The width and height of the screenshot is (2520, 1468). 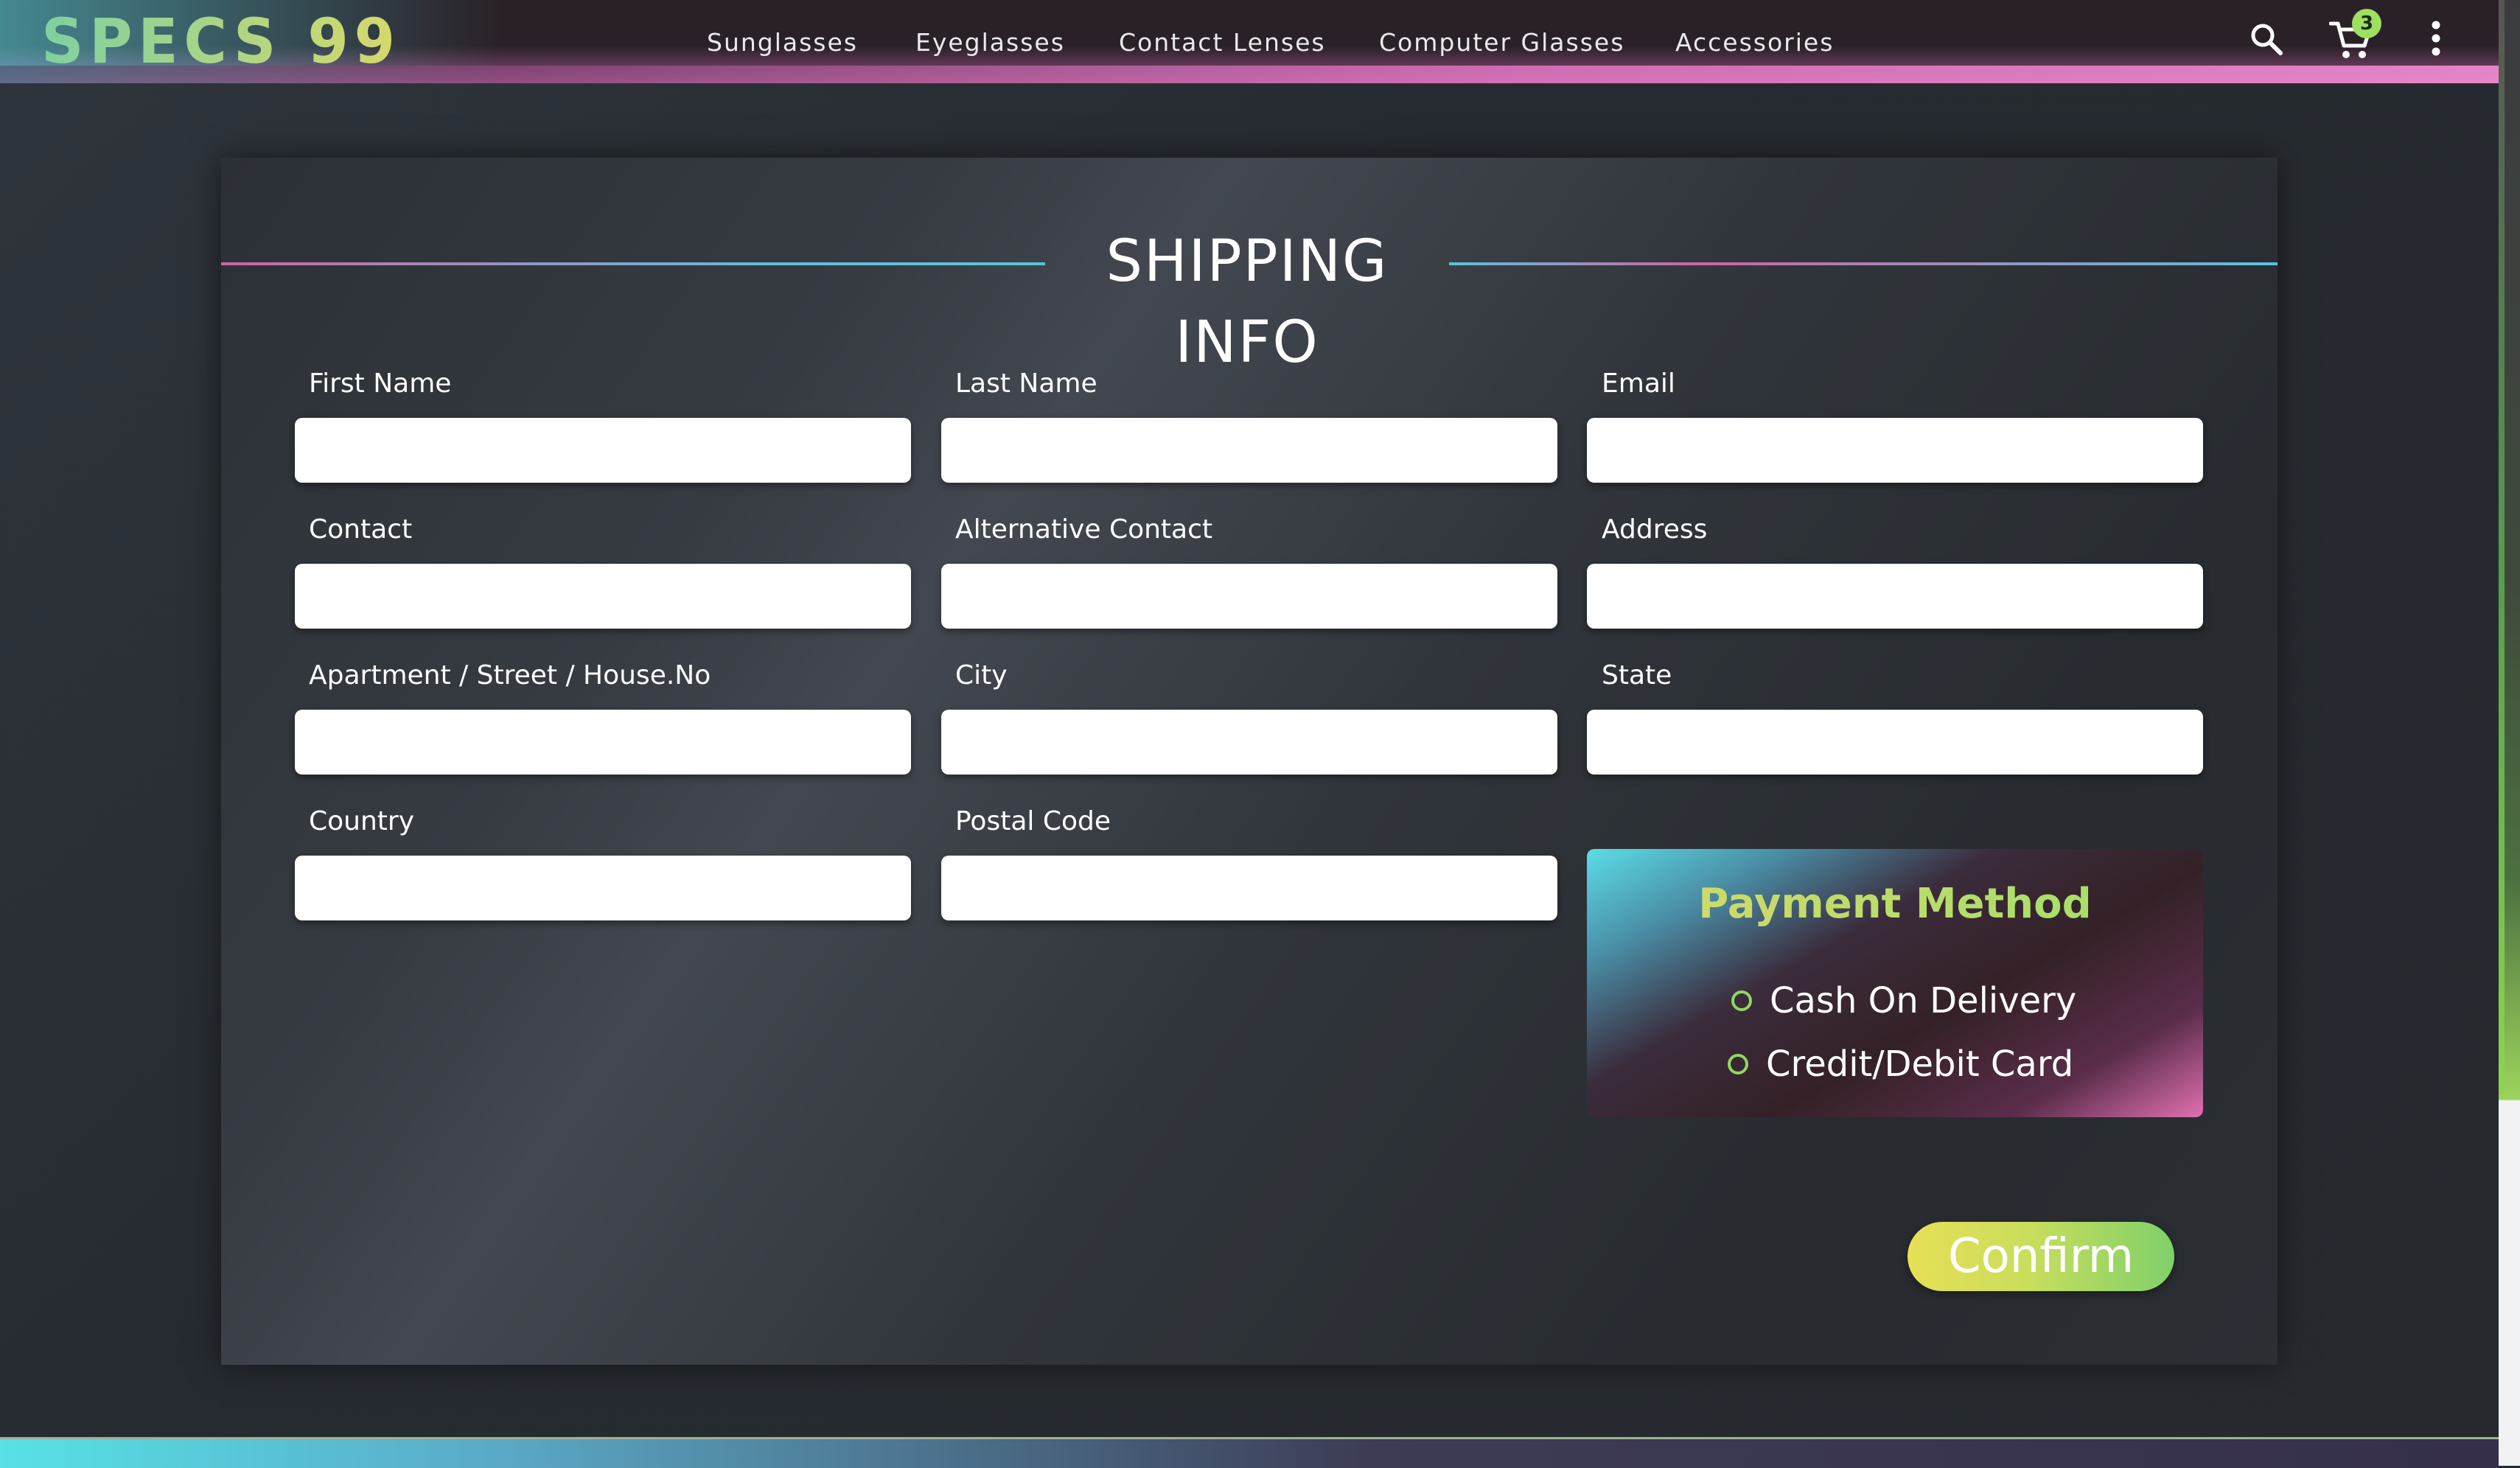 I want to click on alternative-contact-label: Alternative Contact, so click(x=1084, y=529).